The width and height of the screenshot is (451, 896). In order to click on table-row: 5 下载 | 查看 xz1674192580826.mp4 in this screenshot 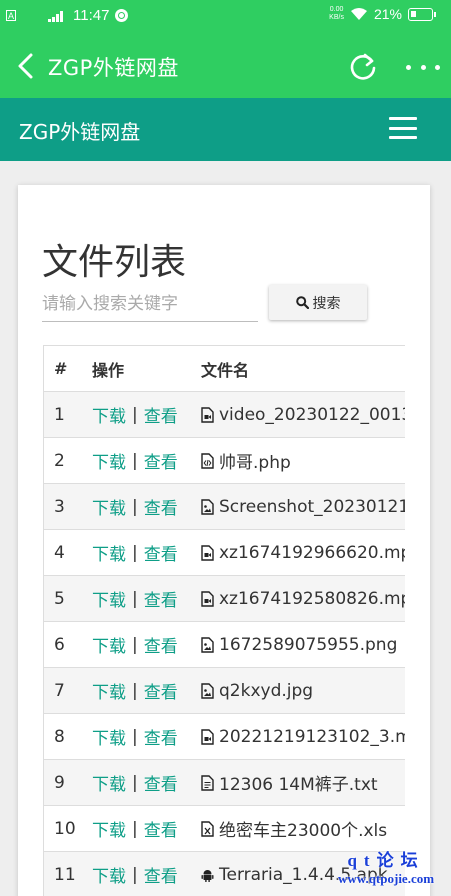, I will do `click(224, 599)`.